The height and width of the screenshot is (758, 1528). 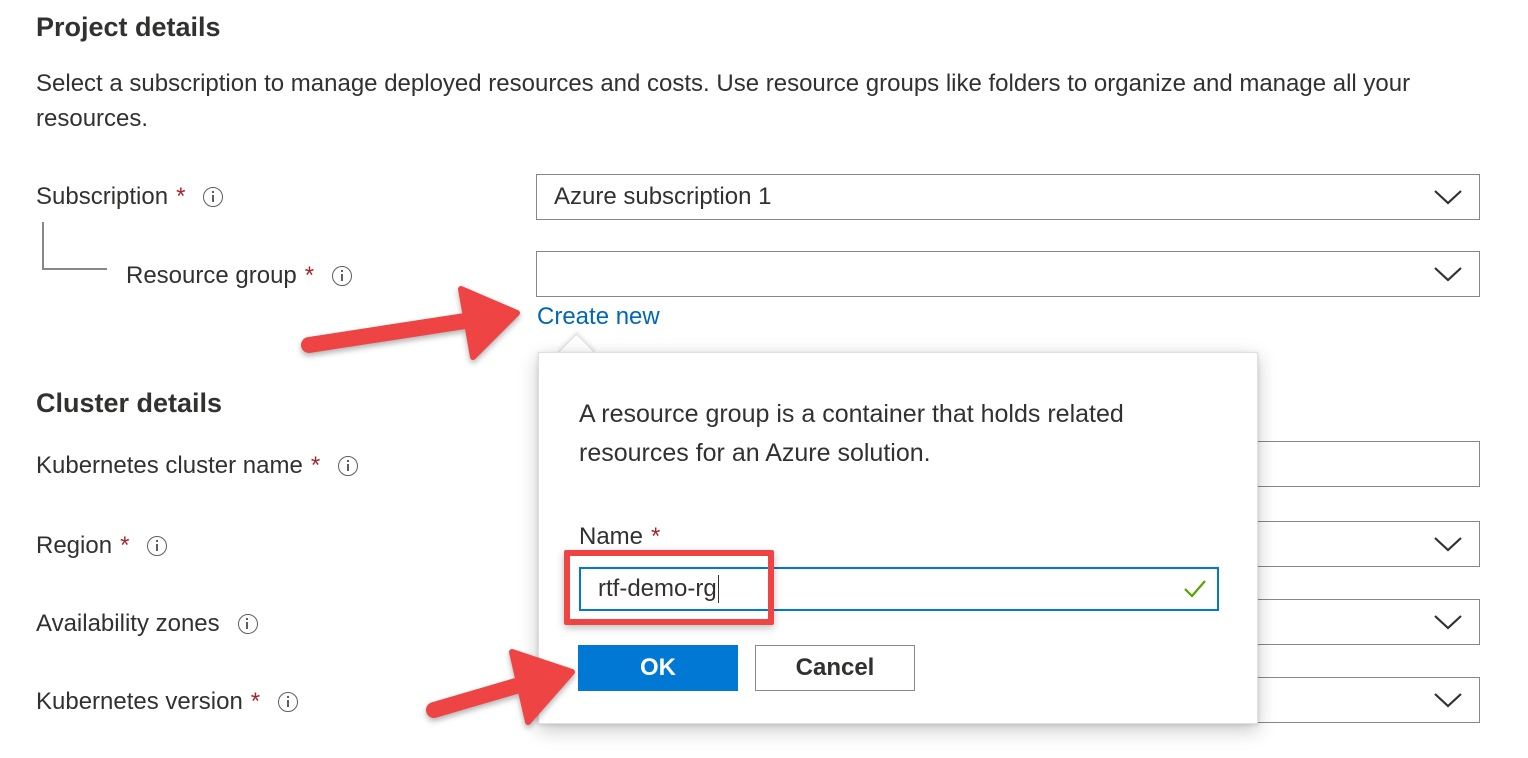 I want to click on cluster-details-title: Cluster details, so click(x=129, y=403).